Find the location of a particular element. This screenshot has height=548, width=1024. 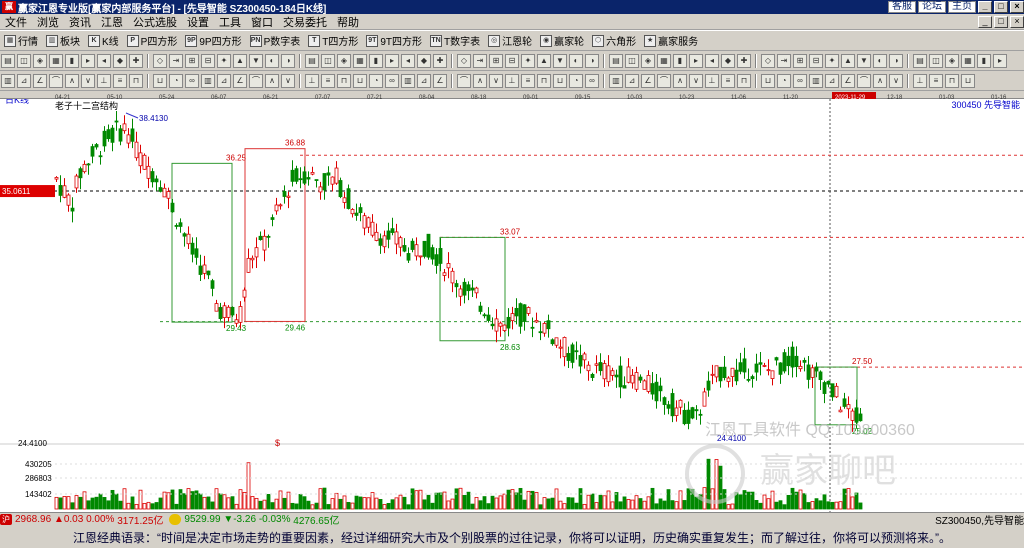

analysis-tool-3-icon: ∠ is located at coordinates (40, 80).